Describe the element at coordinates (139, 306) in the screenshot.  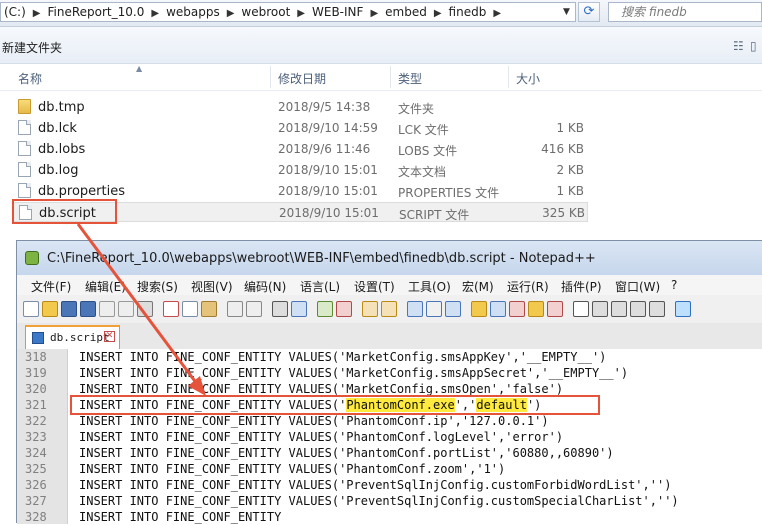
I see `annotation-arrow-shaft` at that location.